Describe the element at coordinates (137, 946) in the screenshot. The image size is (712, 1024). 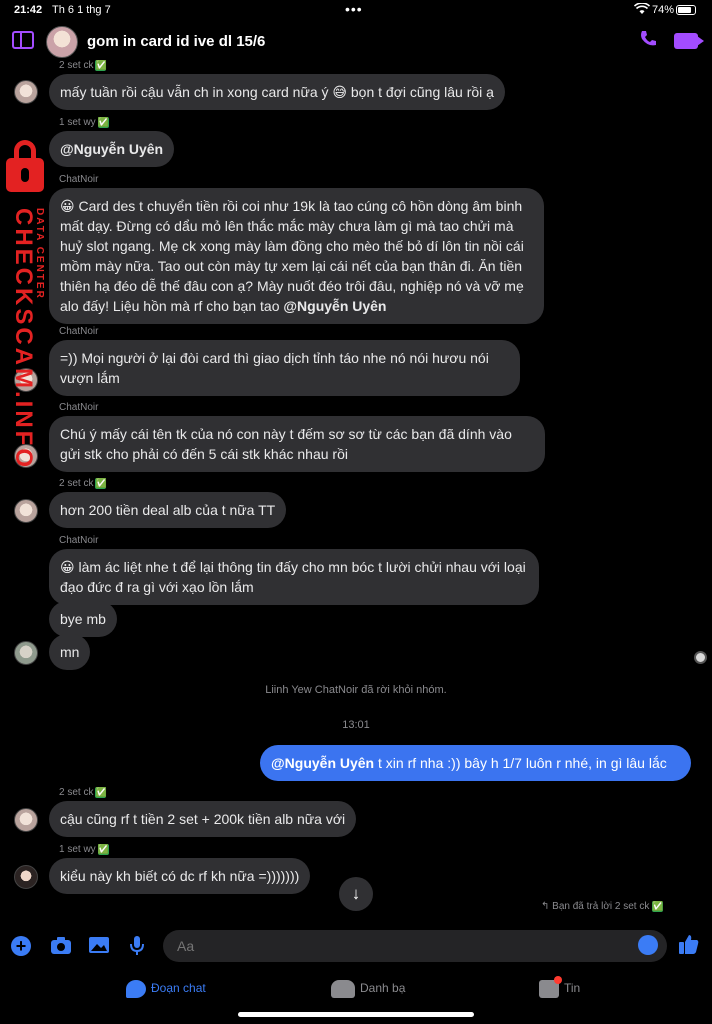
I see `microphone-icon` at that location.